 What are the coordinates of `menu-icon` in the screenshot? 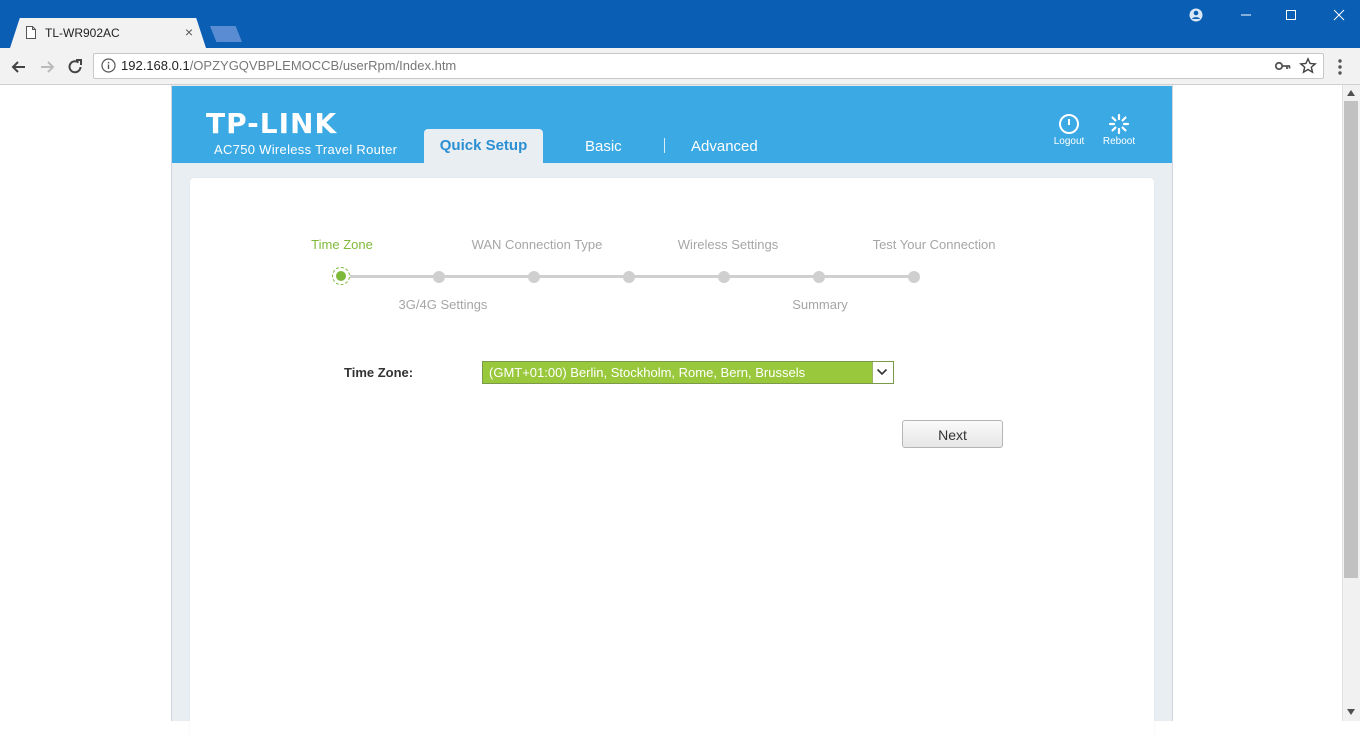 It's located at (1340, 67).